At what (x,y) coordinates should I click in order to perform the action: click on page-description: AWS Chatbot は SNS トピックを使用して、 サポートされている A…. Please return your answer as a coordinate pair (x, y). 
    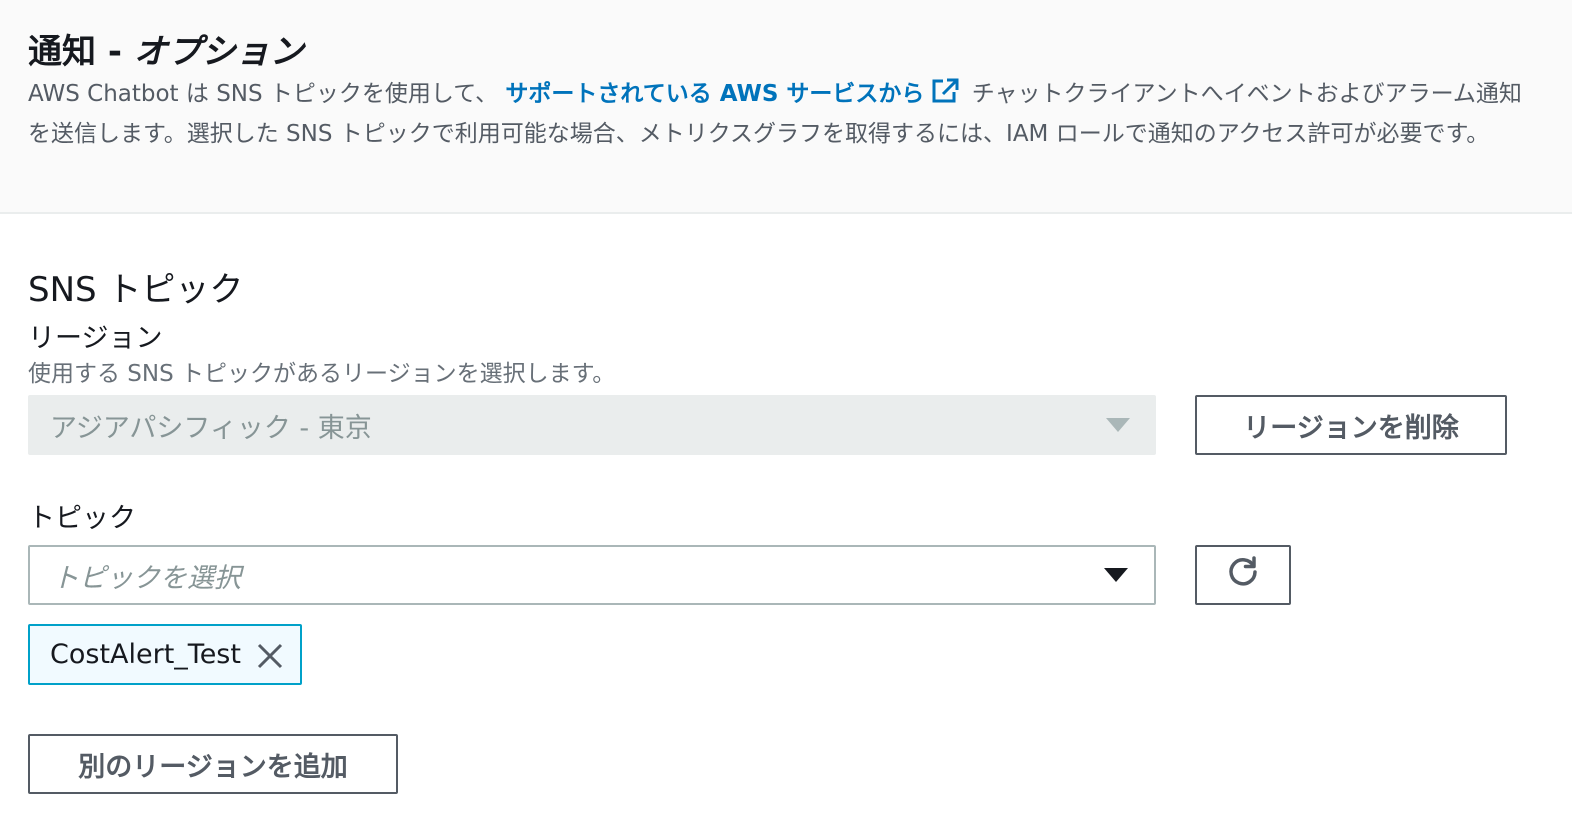
    Looking at the image, I should click on (783, 114).